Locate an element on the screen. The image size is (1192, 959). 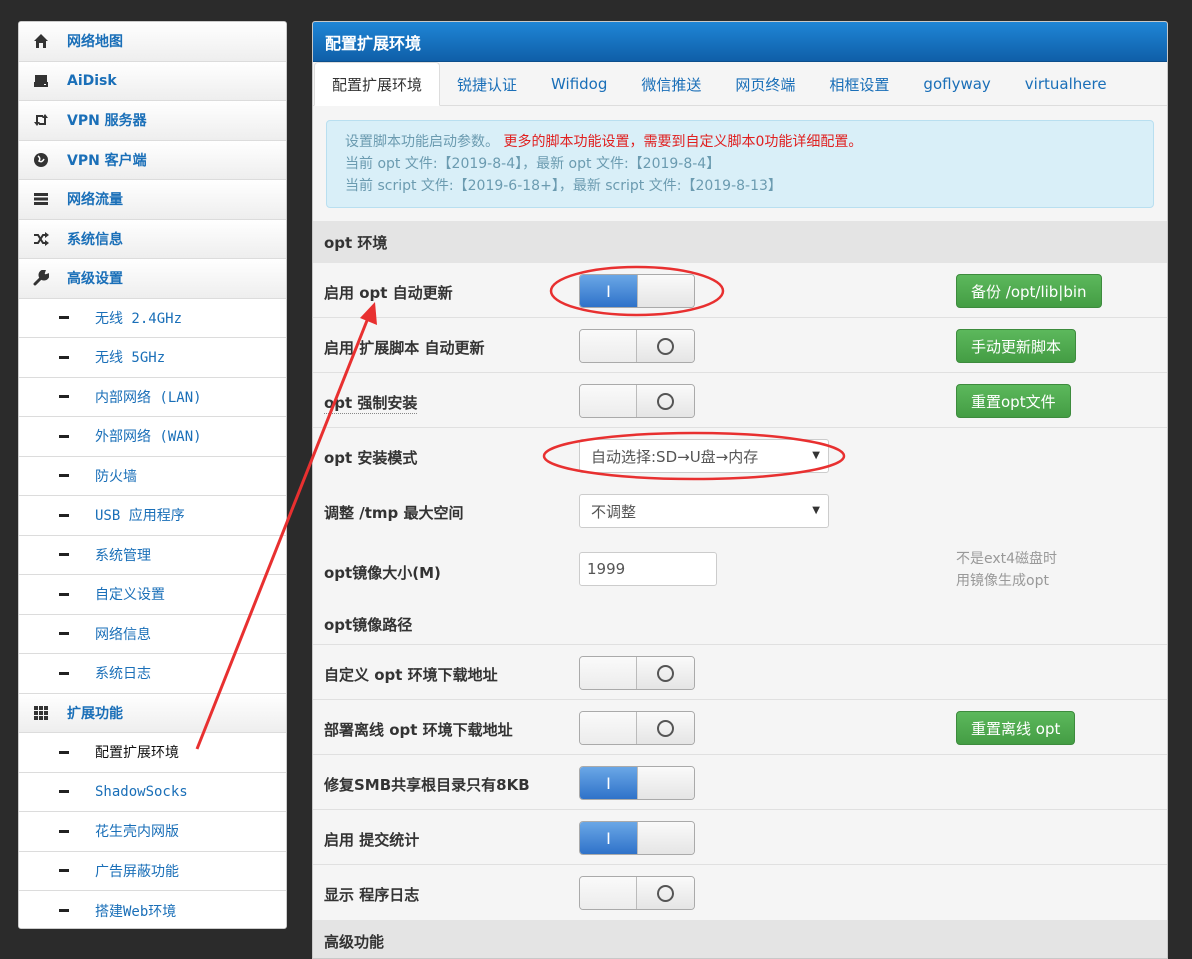
show-log-toggle is located at coordinates (637, 893).